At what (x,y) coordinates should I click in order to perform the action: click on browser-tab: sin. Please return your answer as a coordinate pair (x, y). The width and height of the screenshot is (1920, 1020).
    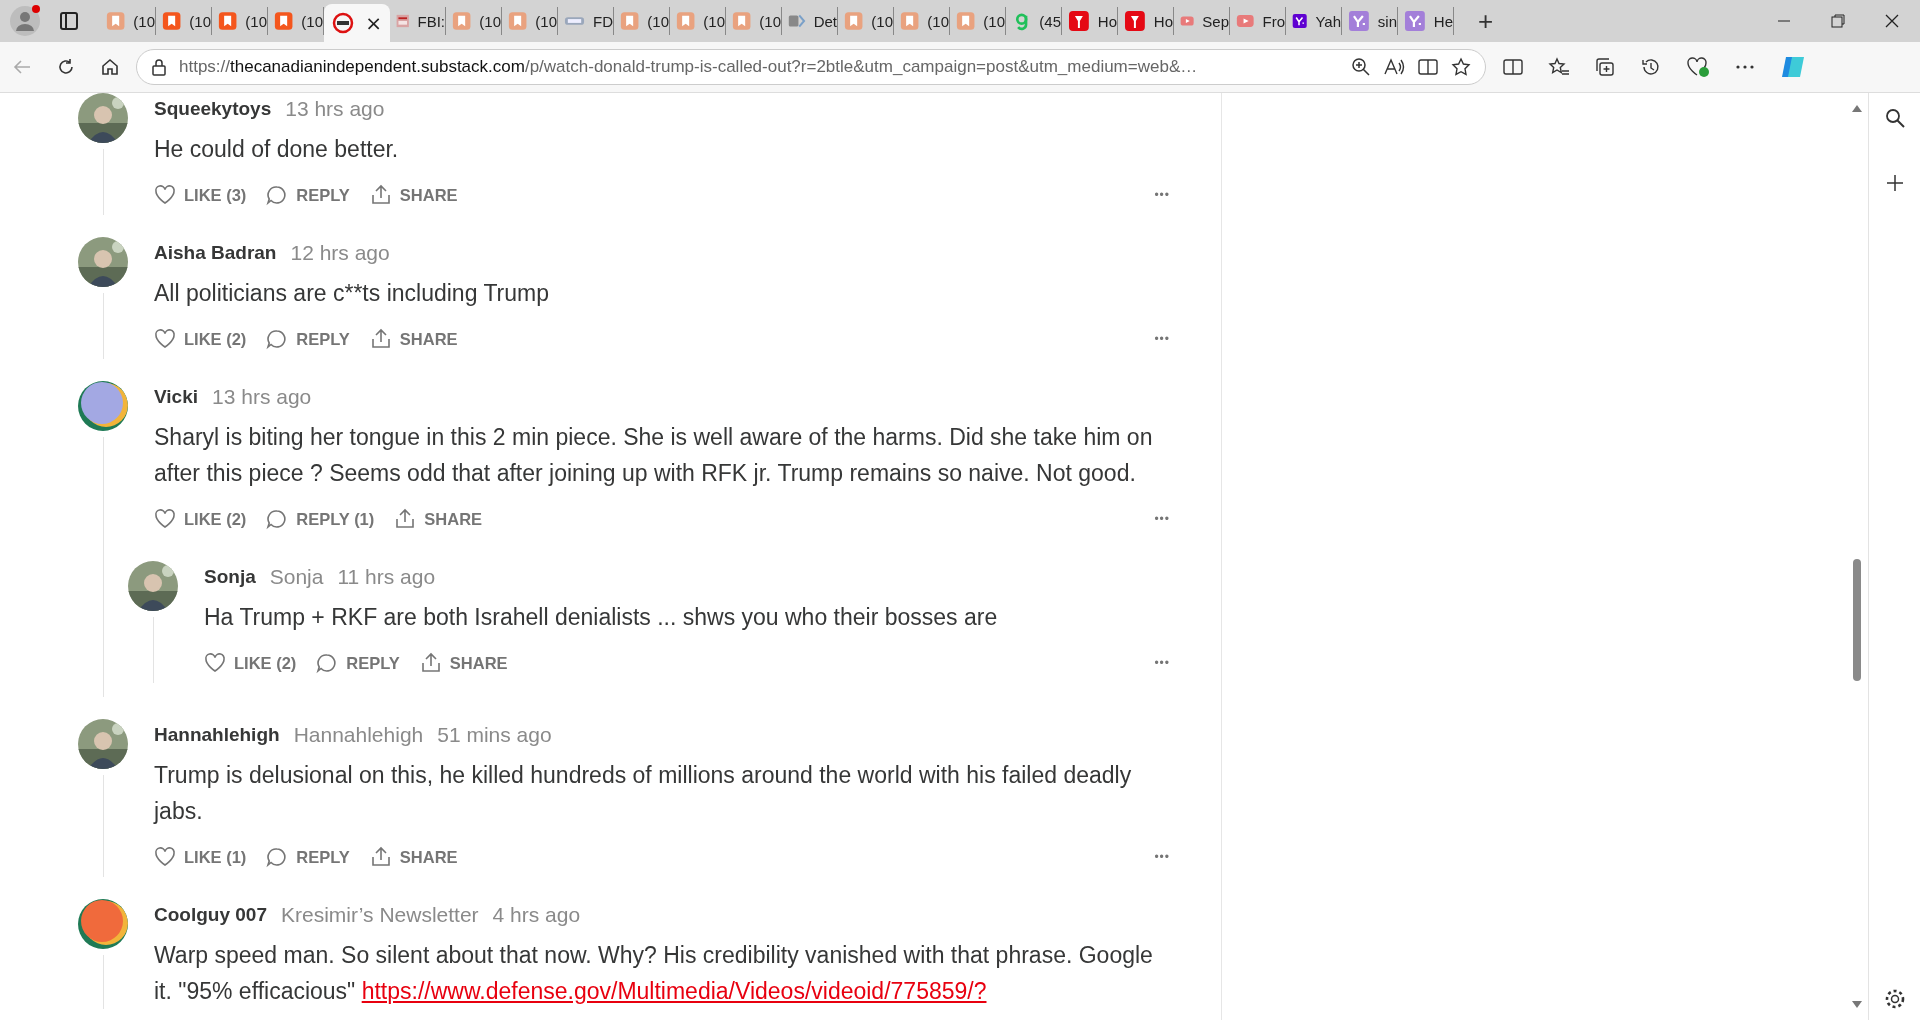
    Looking at the image, I should click on (1370, 21).